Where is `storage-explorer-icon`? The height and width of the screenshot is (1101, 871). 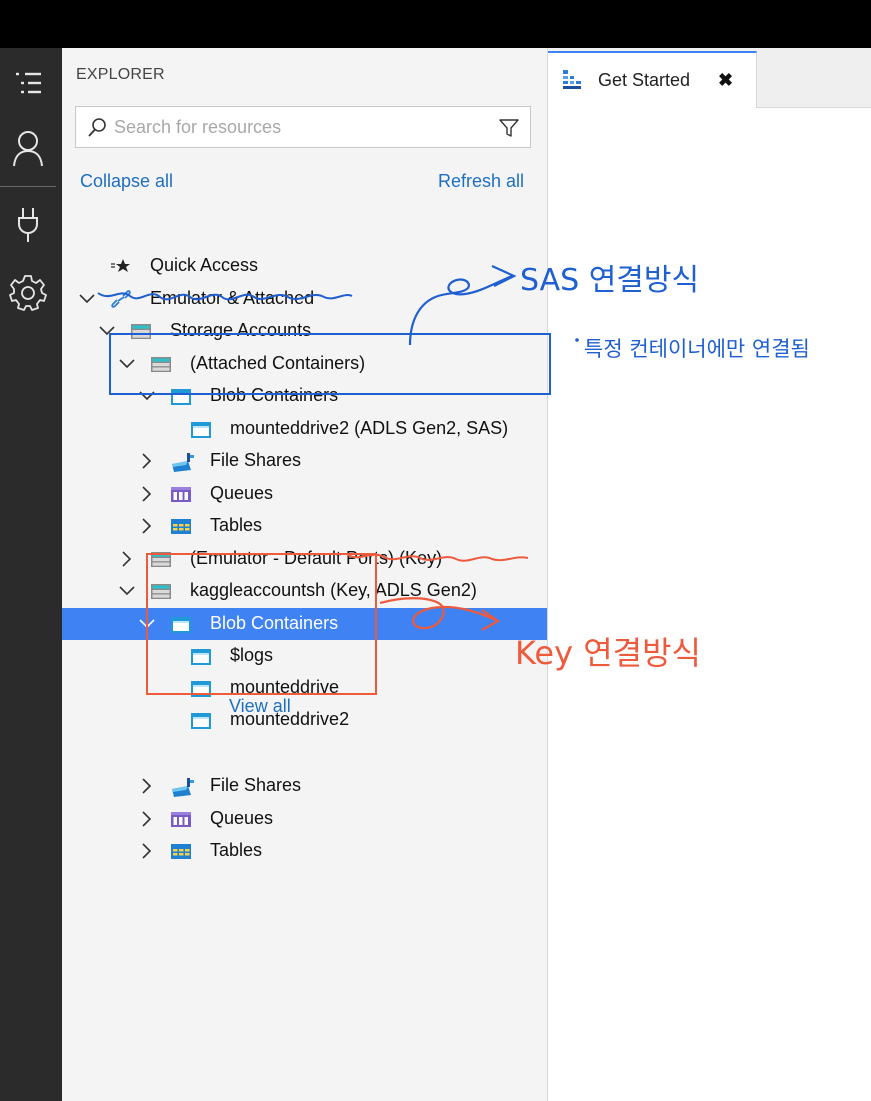 storage-explorer-icon is located at coordinates (572, 81).